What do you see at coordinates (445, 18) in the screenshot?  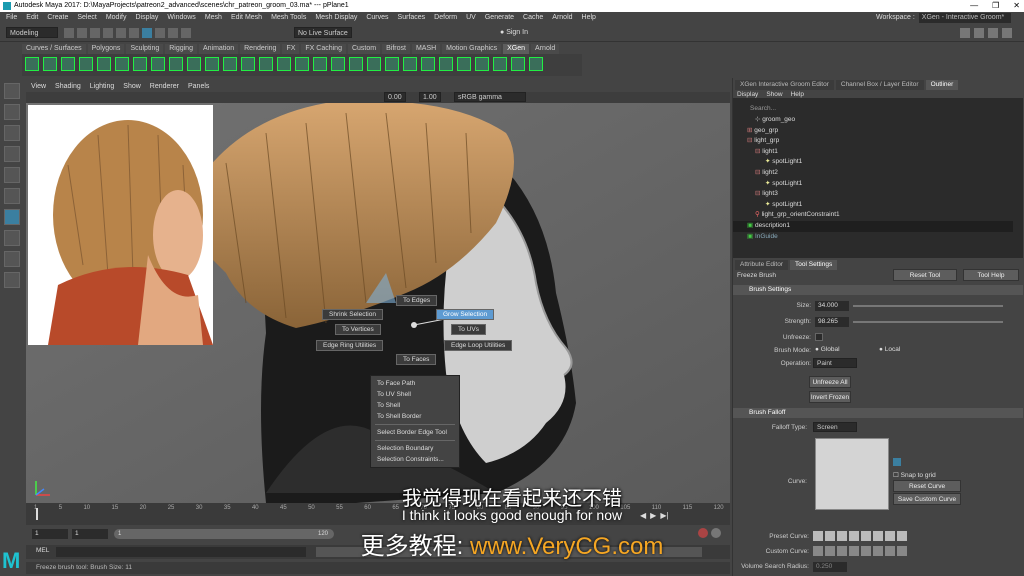 I see `menu-deform: Deform` at bounding box center [445, 18].